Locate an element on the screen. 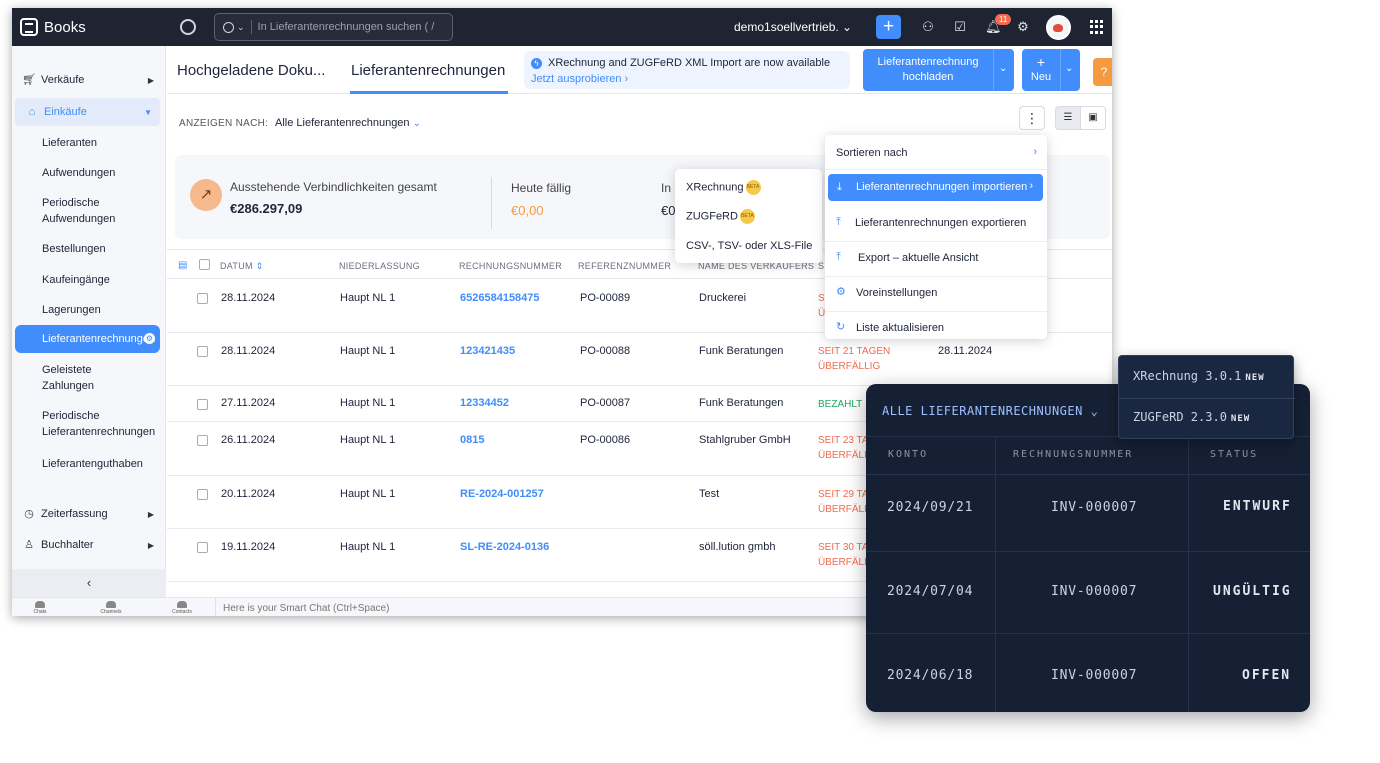 The width and height of the screenshot is (1380, 763). arrow-up-right-icon: ↗ is located at coordinates (206, 195).